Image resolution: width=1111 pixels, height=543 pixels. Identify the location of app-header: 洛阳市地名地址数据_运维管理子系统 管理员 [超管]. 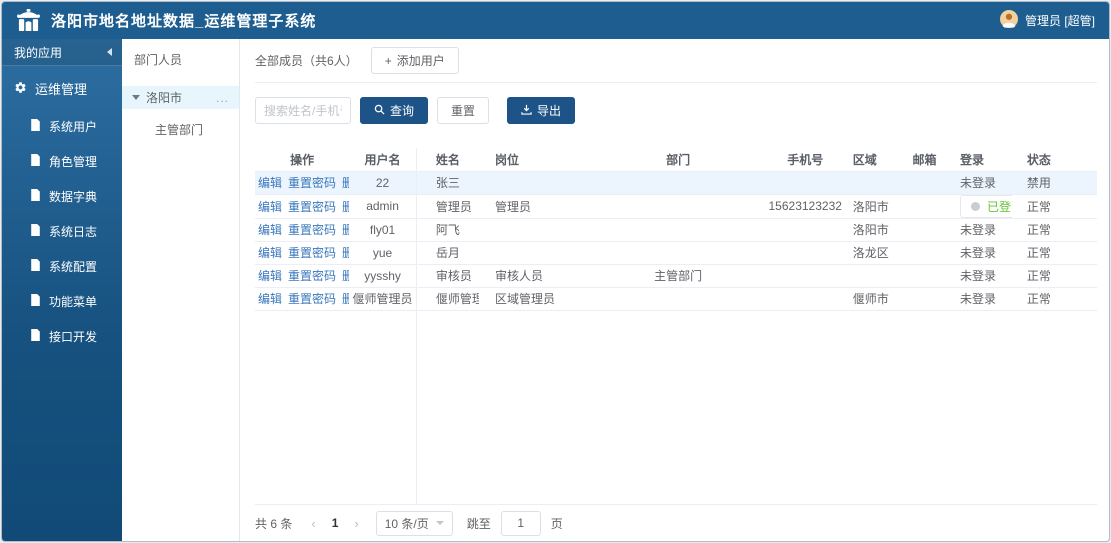
(555, 20).